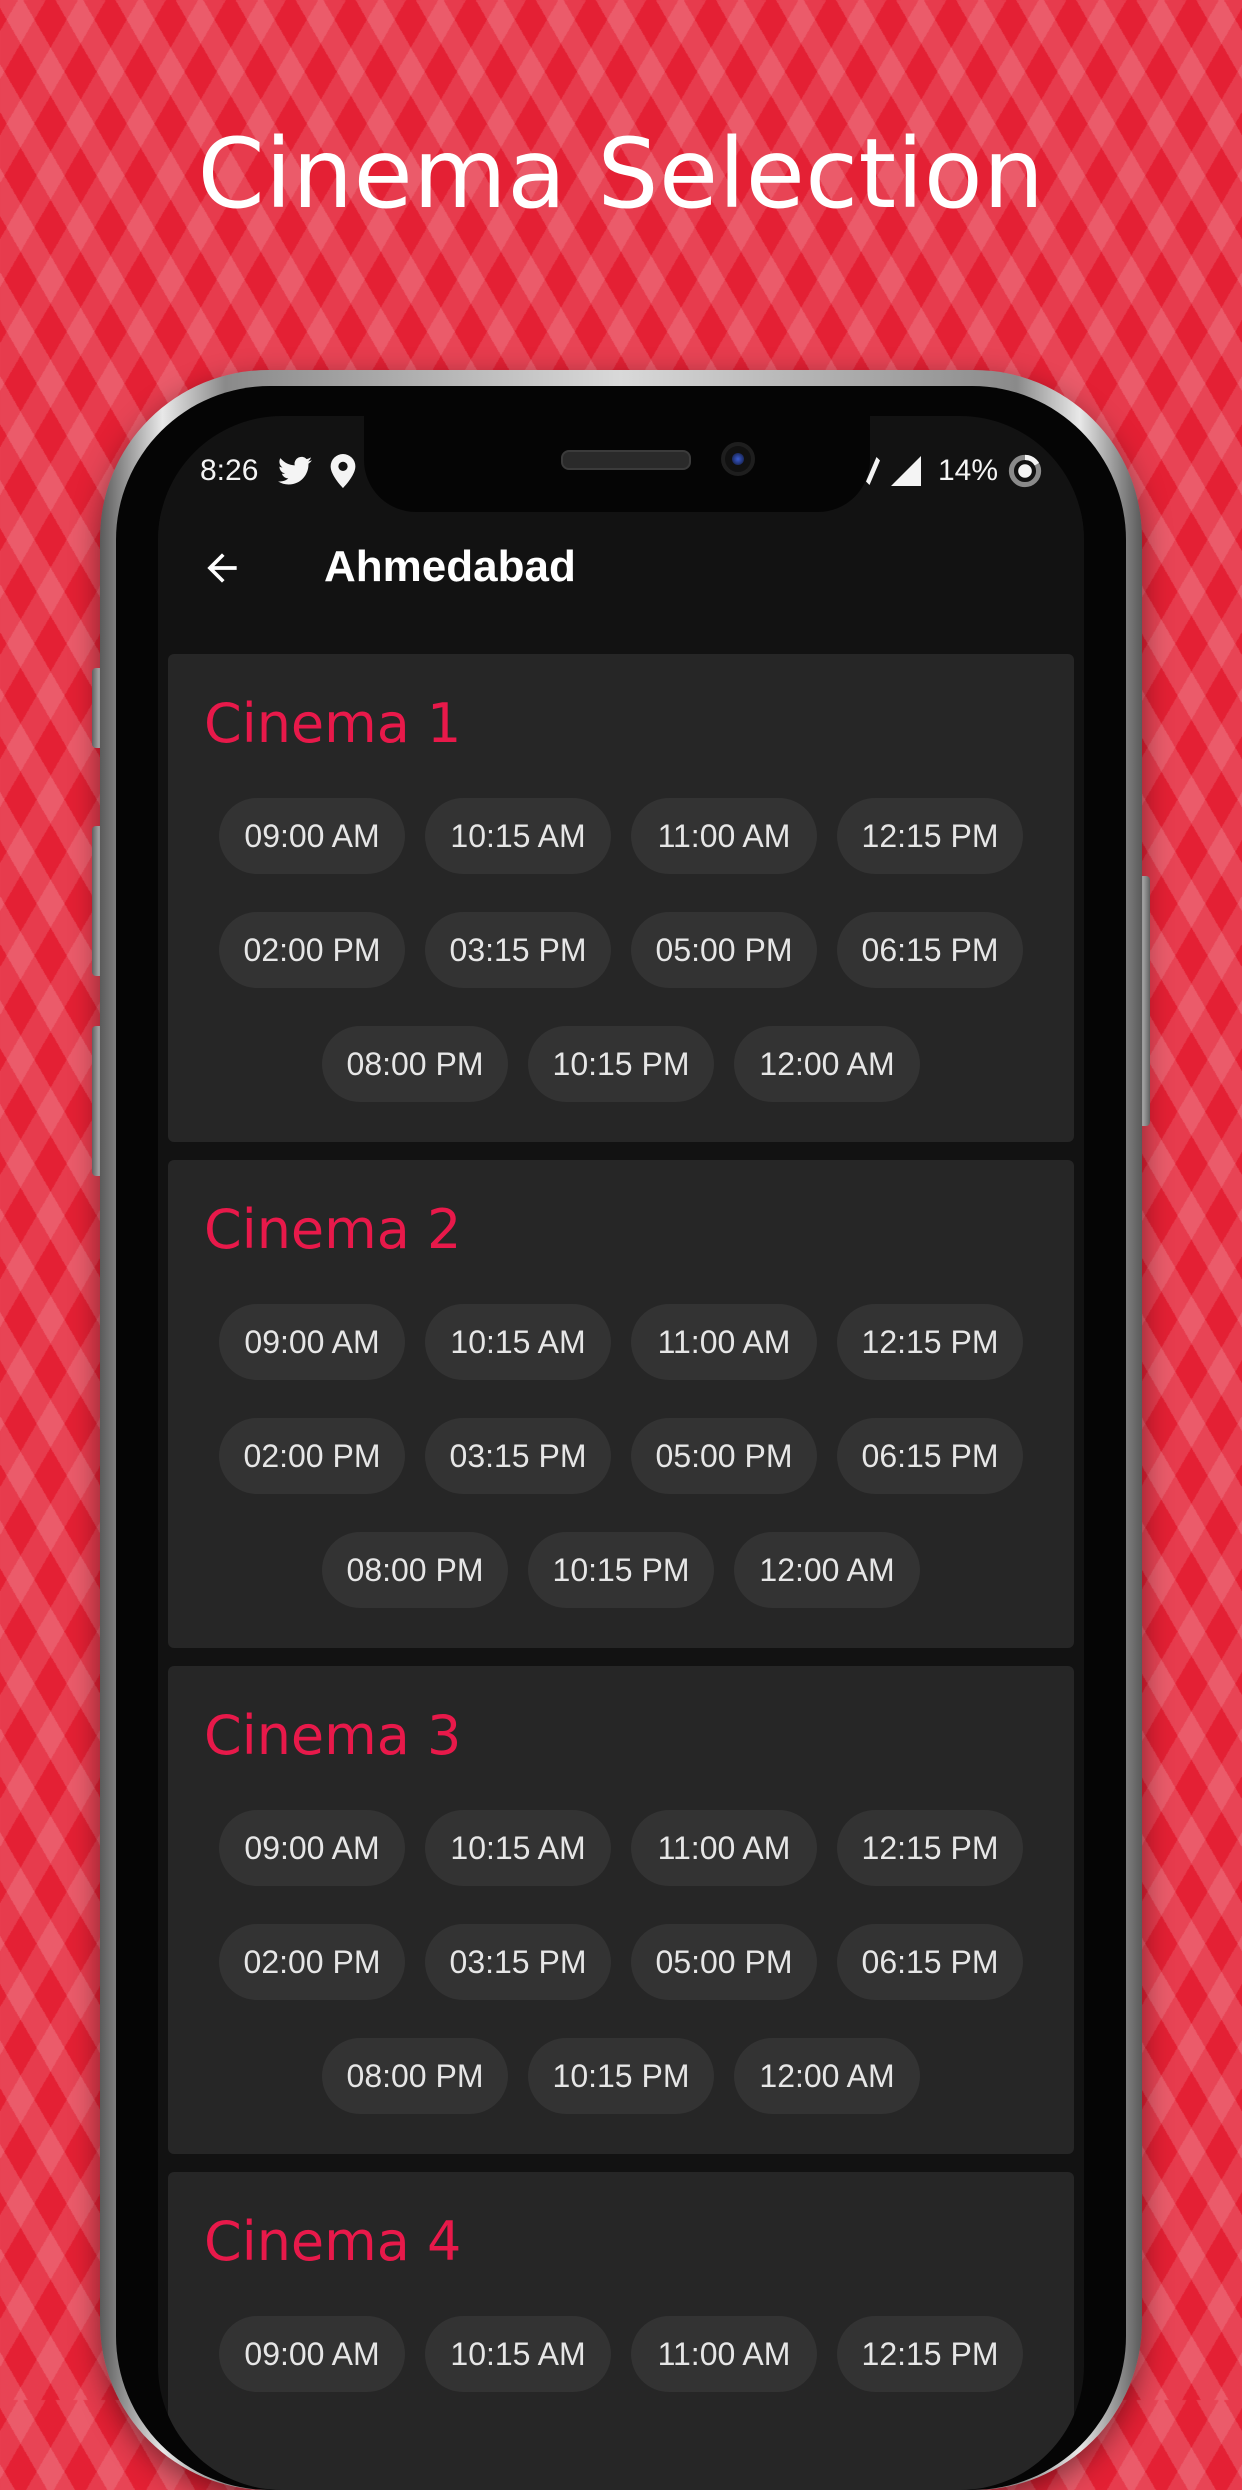 The height and width of the screenshot is (2490, 1242). What do you see at coordinates (333, 2241) in the screenshot?
I see `cinema-name: Cinema 4` at bounding box center [333, 2241].